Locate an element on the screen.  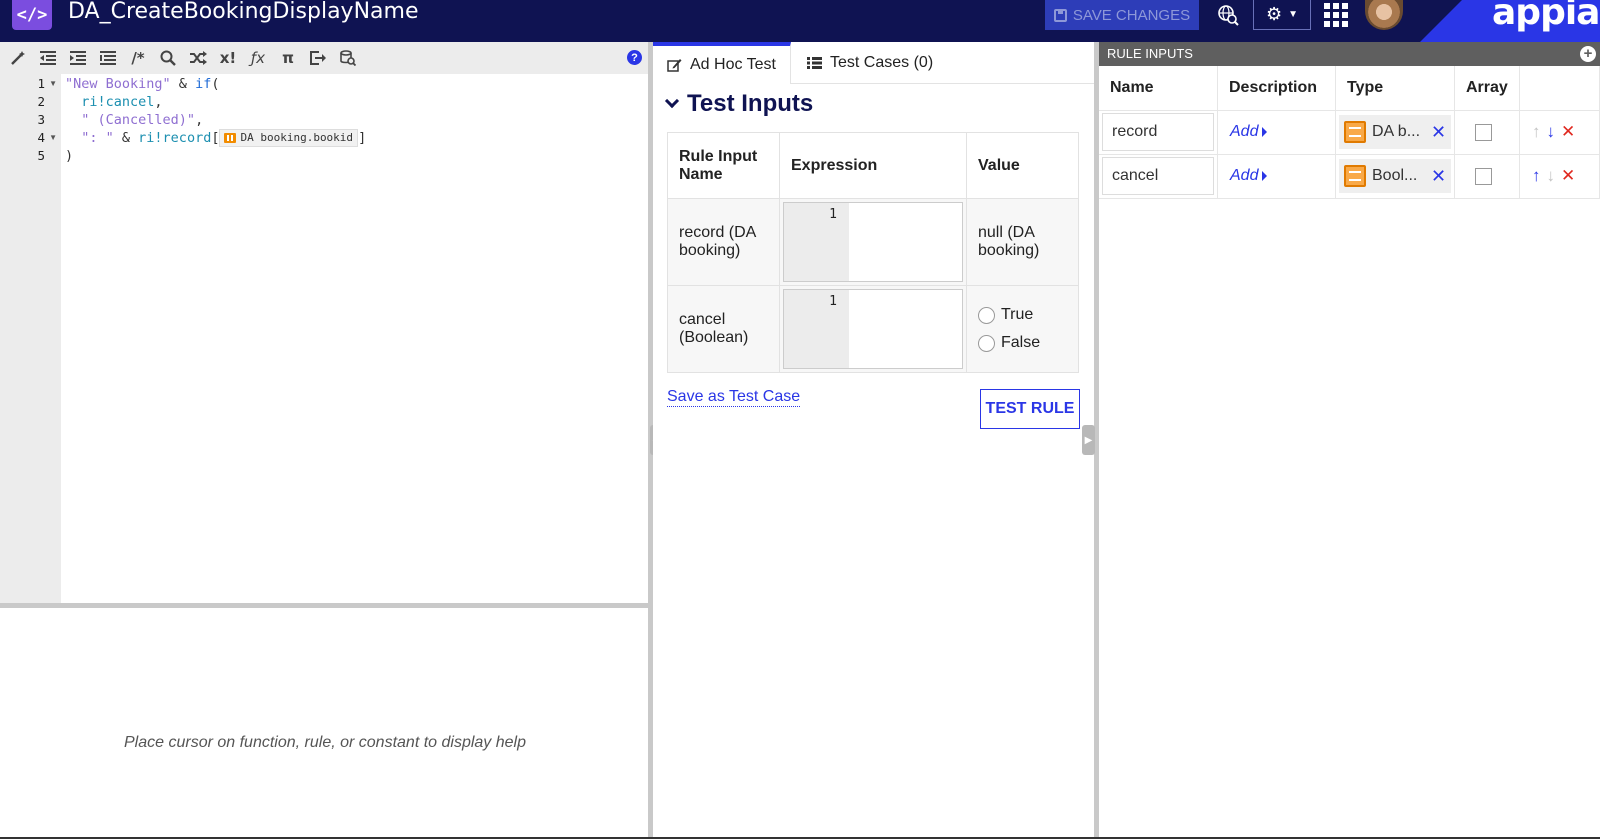
table-row: record (DA booking) 1 null (DA booking) is located at coordinates (873, 242).